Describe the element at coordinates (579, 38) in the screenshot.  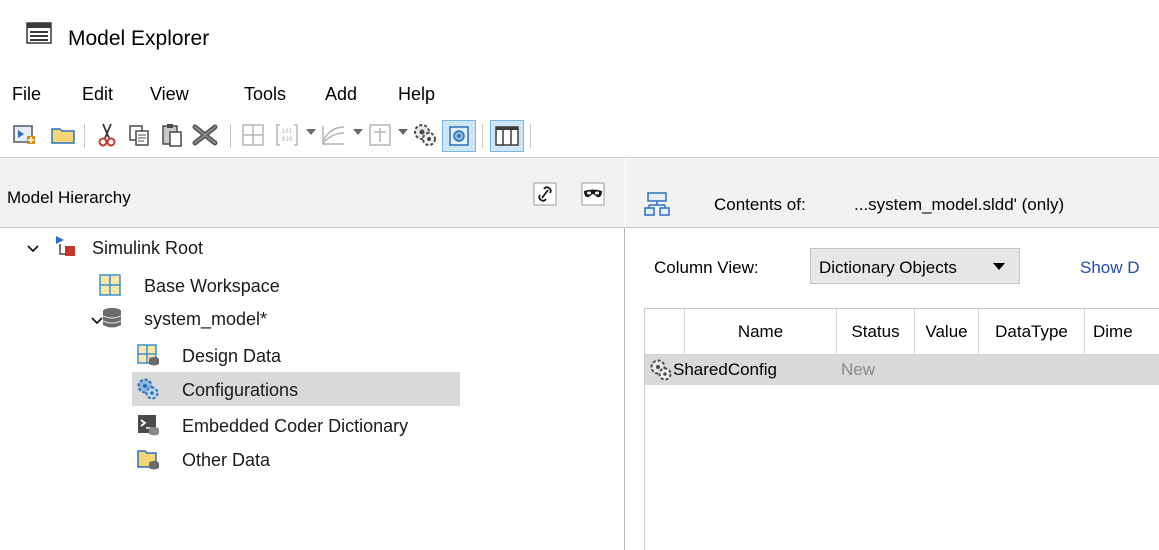
I see `title-bar: Model Explorer` at that location.